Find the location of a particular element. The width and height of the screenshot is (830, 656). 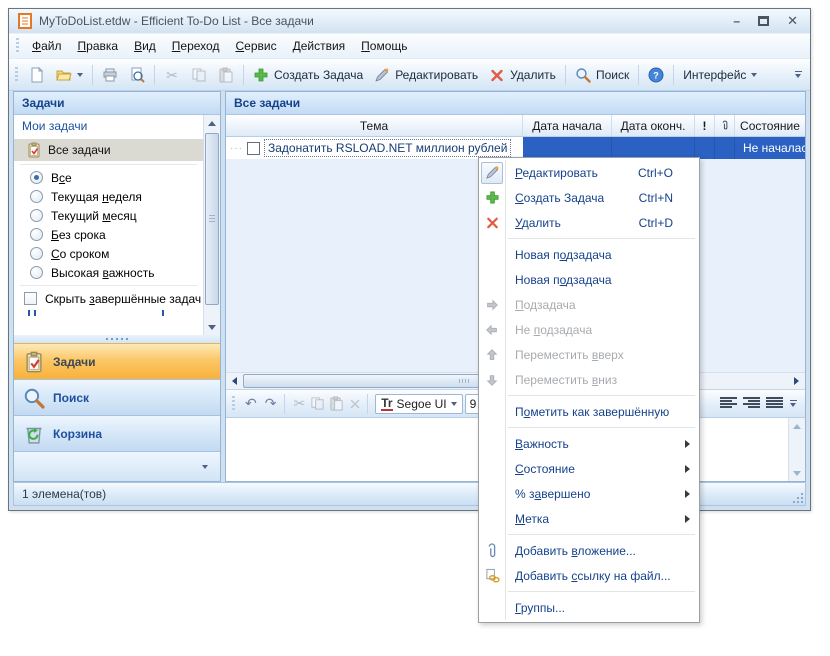

print-preview-button is located at coordinates (137, 75).